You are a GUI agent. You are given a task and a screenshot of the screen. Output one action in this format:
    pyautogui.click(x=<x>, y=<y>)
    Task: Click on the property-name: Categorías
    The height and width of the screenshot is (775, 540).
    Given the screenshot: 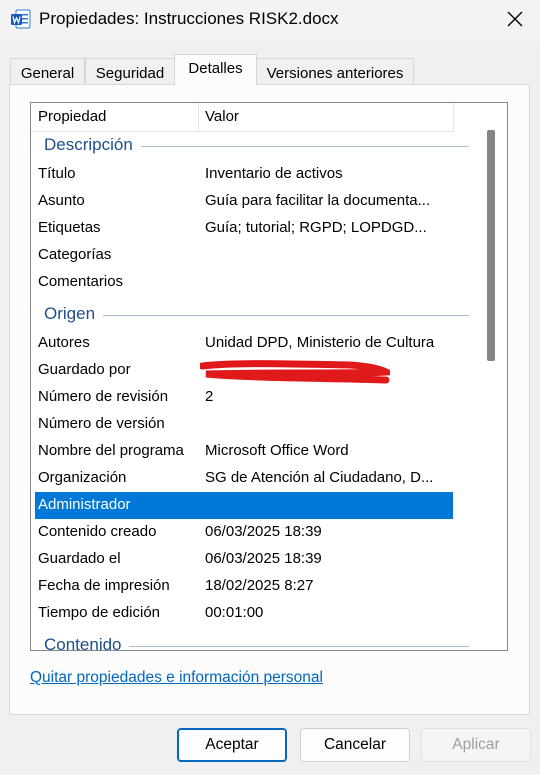 What is the action you would take?
    pyautogui.click(x=75, y=254)
    